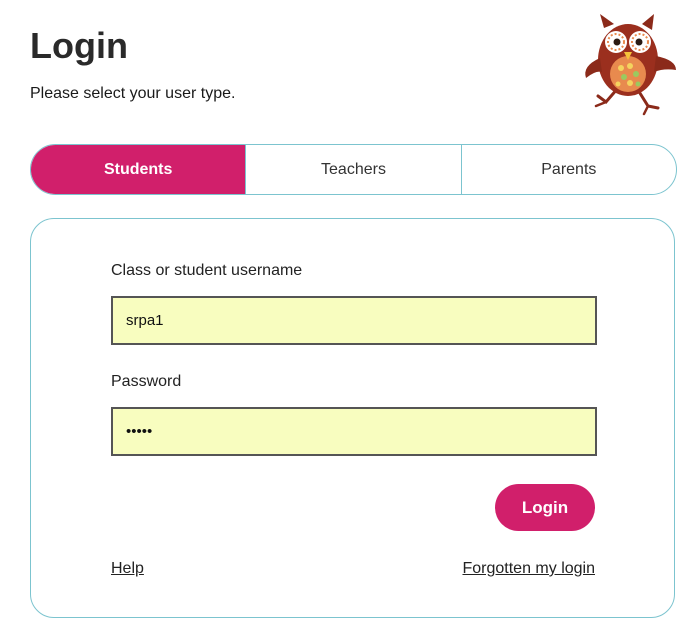 The height and width of the screenshot is (627, 690). Describe the element at coordinates (545, 507) in the screenshot. I see `login-button: Login` at that location.